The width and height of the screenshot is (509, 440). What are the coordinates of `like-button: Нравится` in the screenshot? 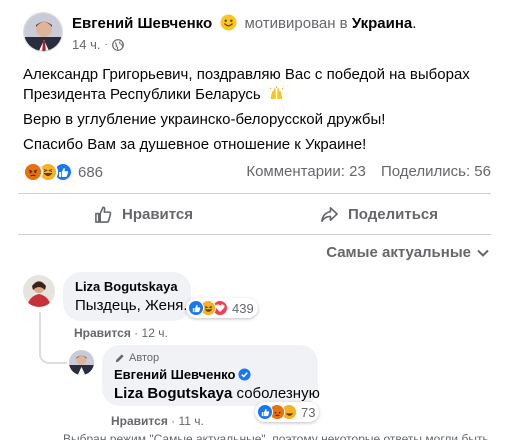 It's located at (143, 214).